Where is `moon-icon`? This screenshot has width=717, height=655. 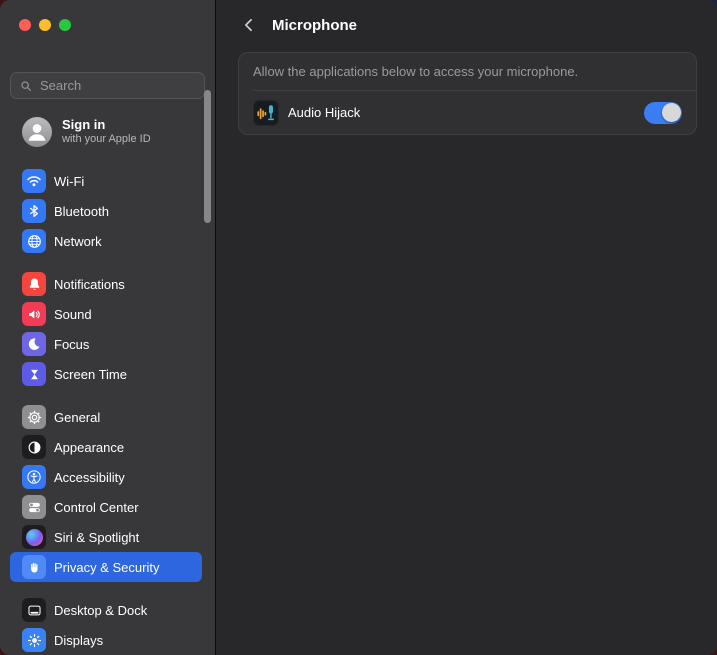 moon-icon is located at coordinates (34, 344).